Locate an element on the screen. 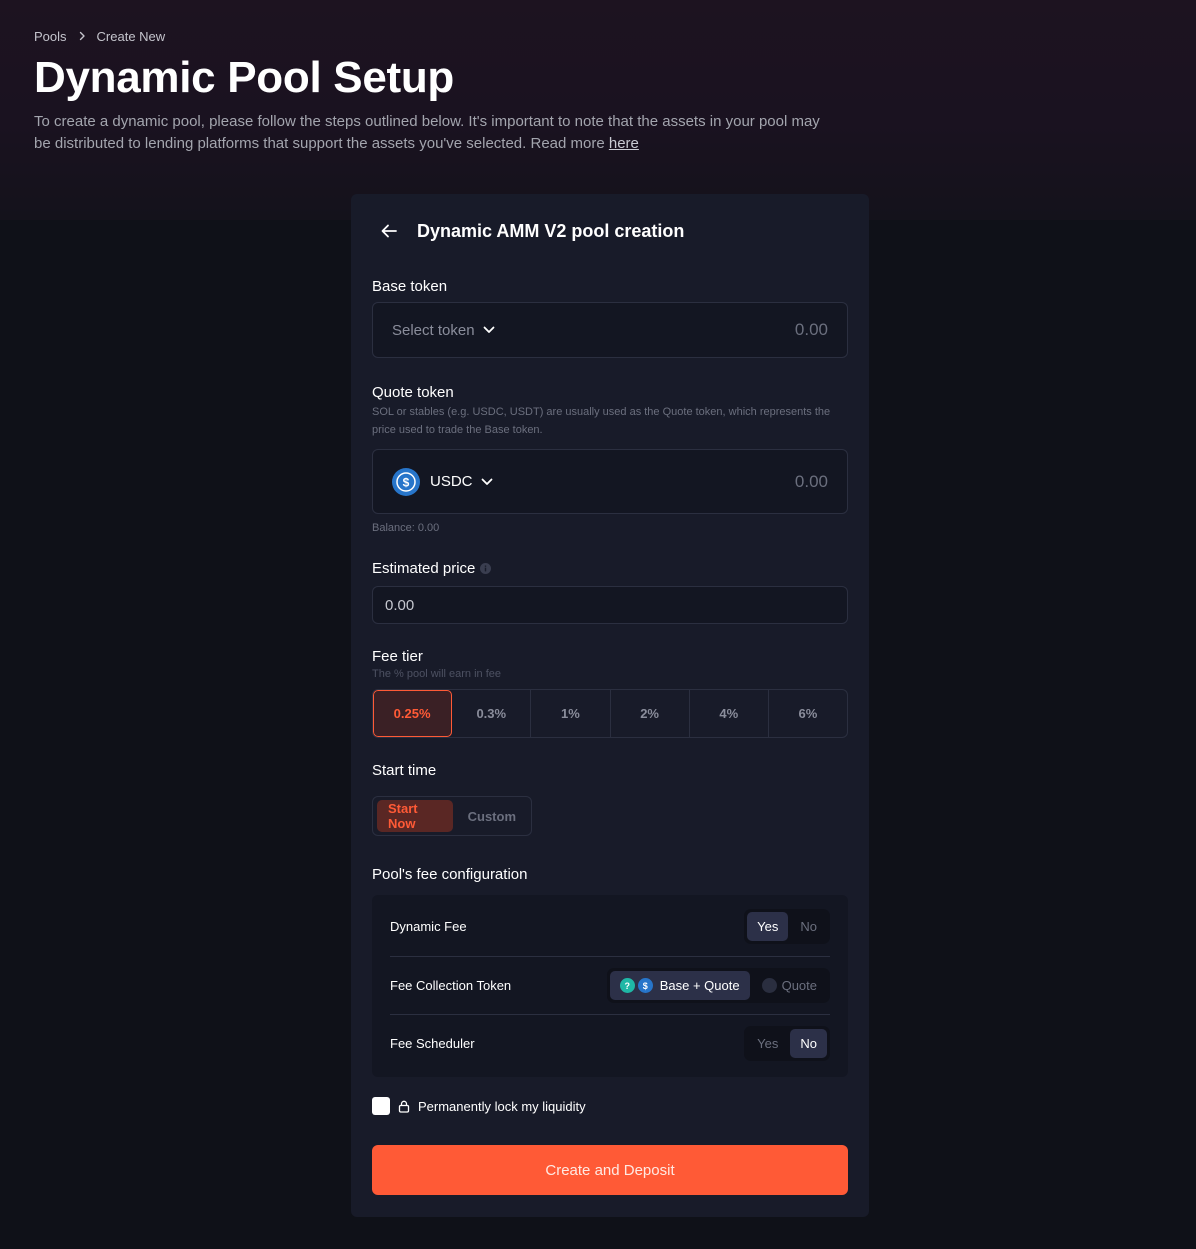  fee-scheduler-no: No is located at coordinates (808, 1043).